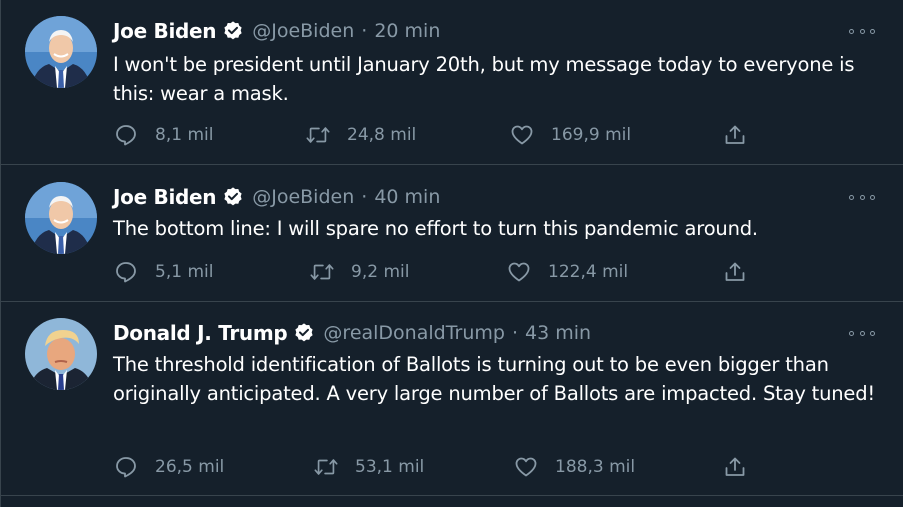 This screenshot has height=507, width=903. Describe the element at coordinates (591, 135) in the screenshot. I see `like-count: 169,9 mil` at that location.